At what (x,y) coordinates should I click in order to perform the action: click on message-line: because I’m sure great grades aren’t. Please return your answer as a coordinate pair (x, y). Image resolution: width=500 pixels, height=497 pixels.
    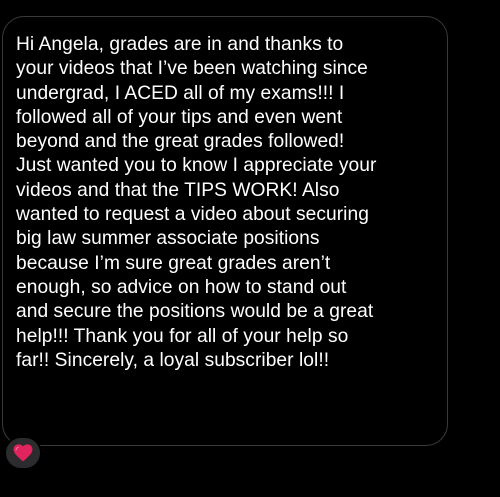
    Looking at the image, I should click on (173, 263).